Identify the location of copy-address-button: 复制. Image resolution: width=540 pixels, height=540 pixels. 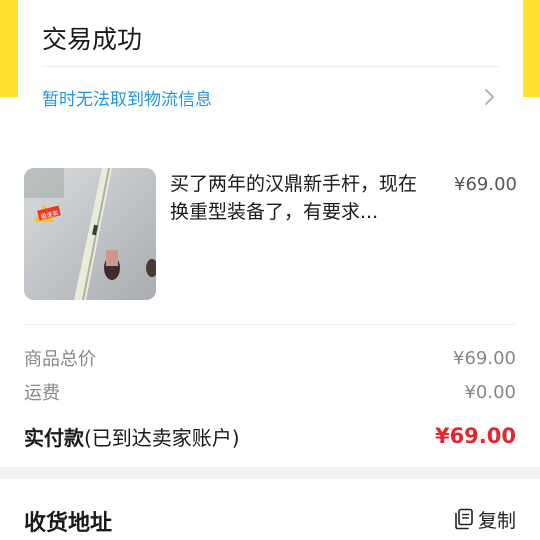
(485, 519).